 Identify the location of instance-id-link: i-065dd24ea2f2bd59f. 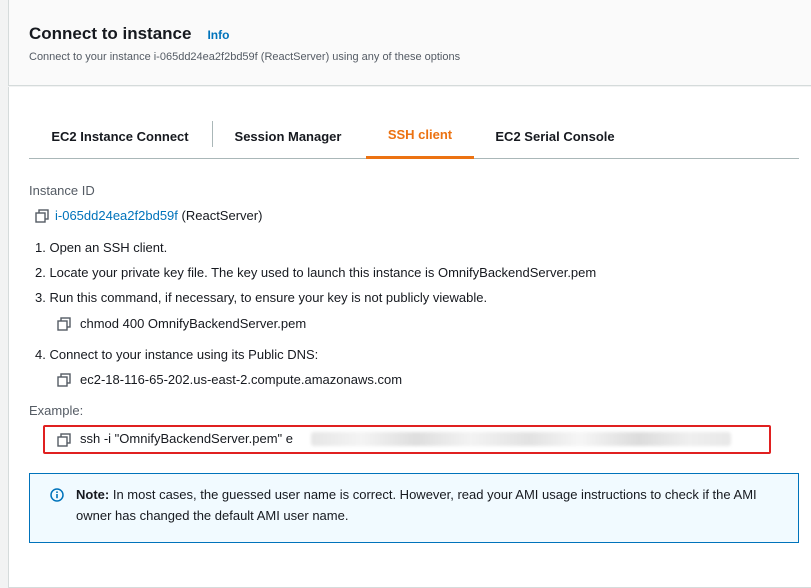
(116, 215).